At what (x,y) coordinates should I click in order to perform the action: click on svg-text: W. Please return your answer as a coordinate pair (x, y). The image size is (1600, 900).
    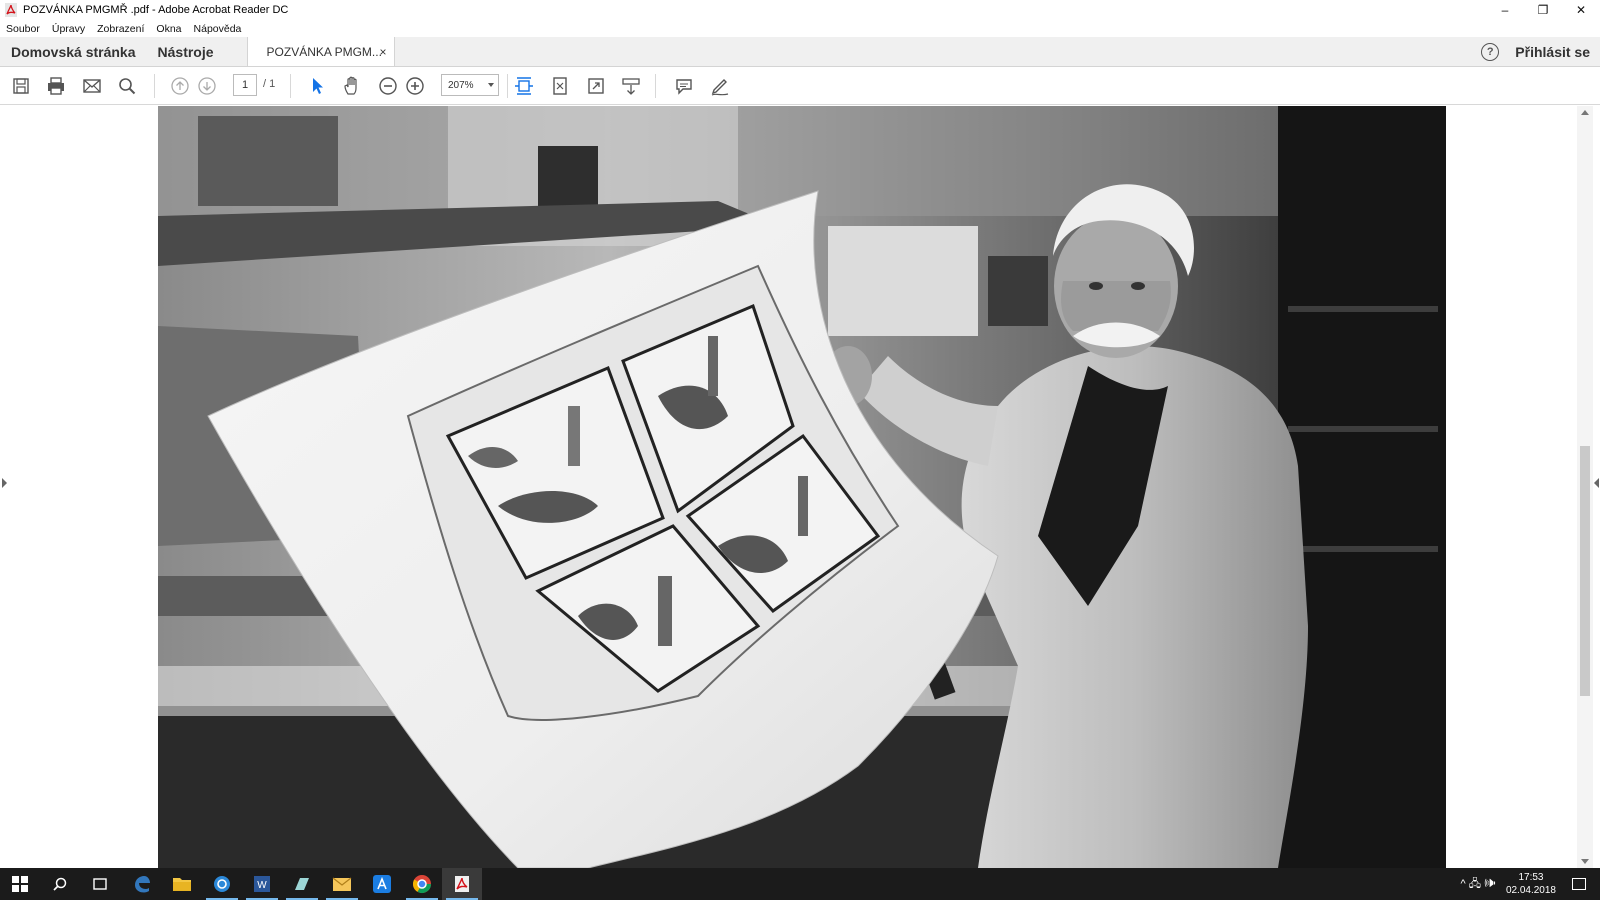
    Looking at the image, I should click on (262, 885).